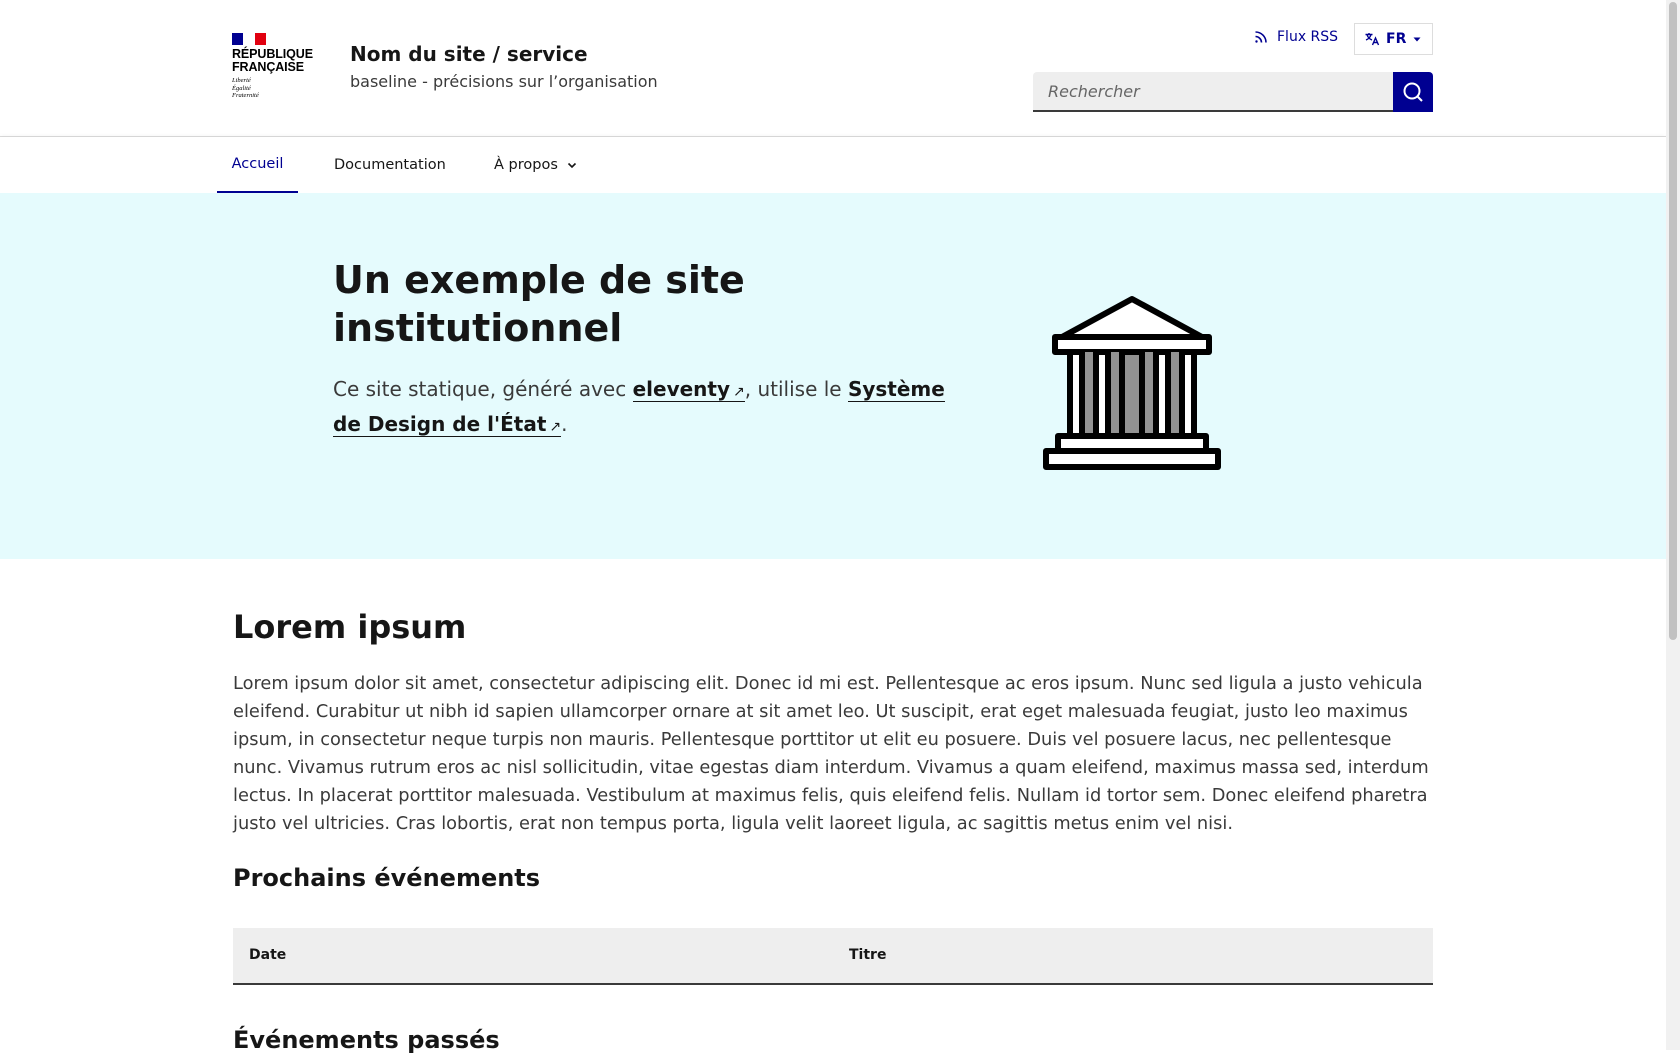 The width and height of the screenshot is (1680, 1054). I want to click on table-header-title: Titre, so click(868, 955).